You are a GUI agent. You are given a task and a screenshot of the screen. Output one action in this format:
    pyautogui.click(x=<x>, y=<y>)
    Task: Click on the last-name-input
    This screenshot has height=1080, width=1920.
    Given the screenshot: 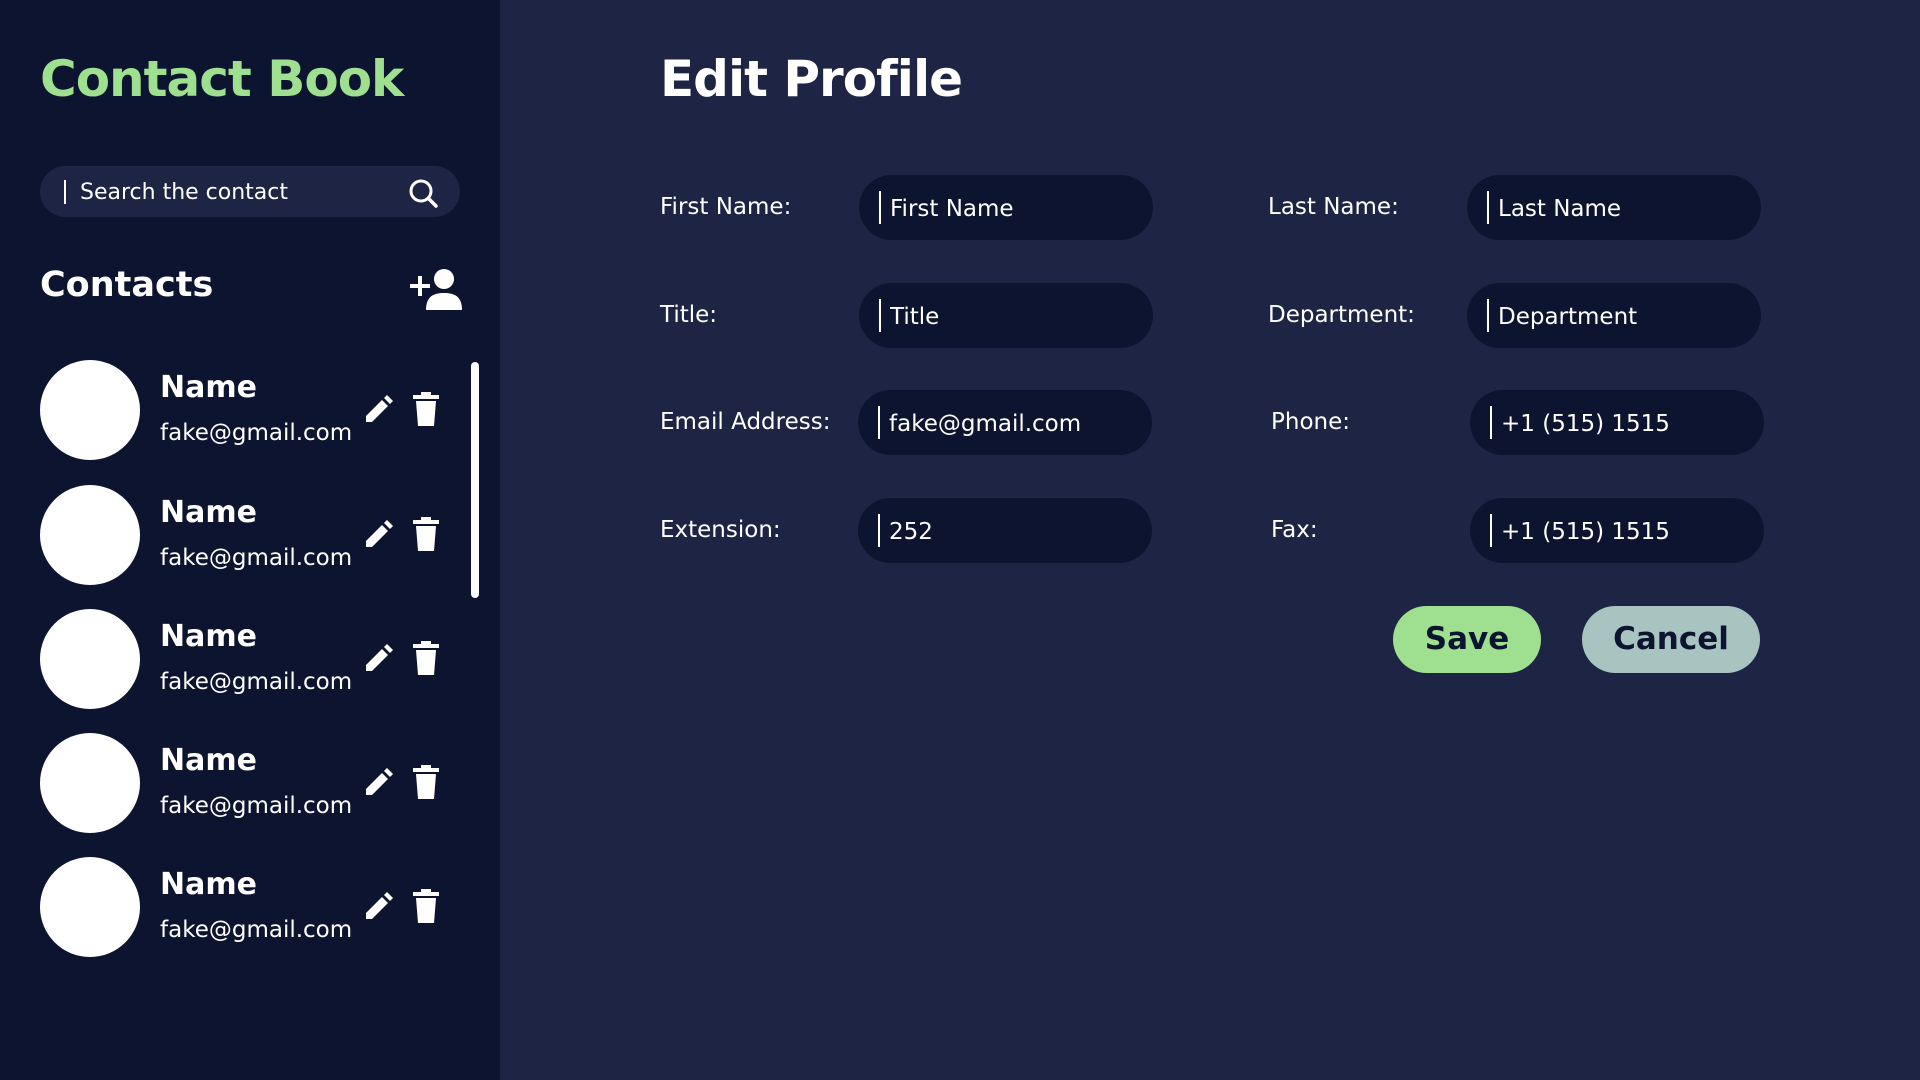 What is the action you would take?
    pyautogui.click(x=1623, y=208)
    